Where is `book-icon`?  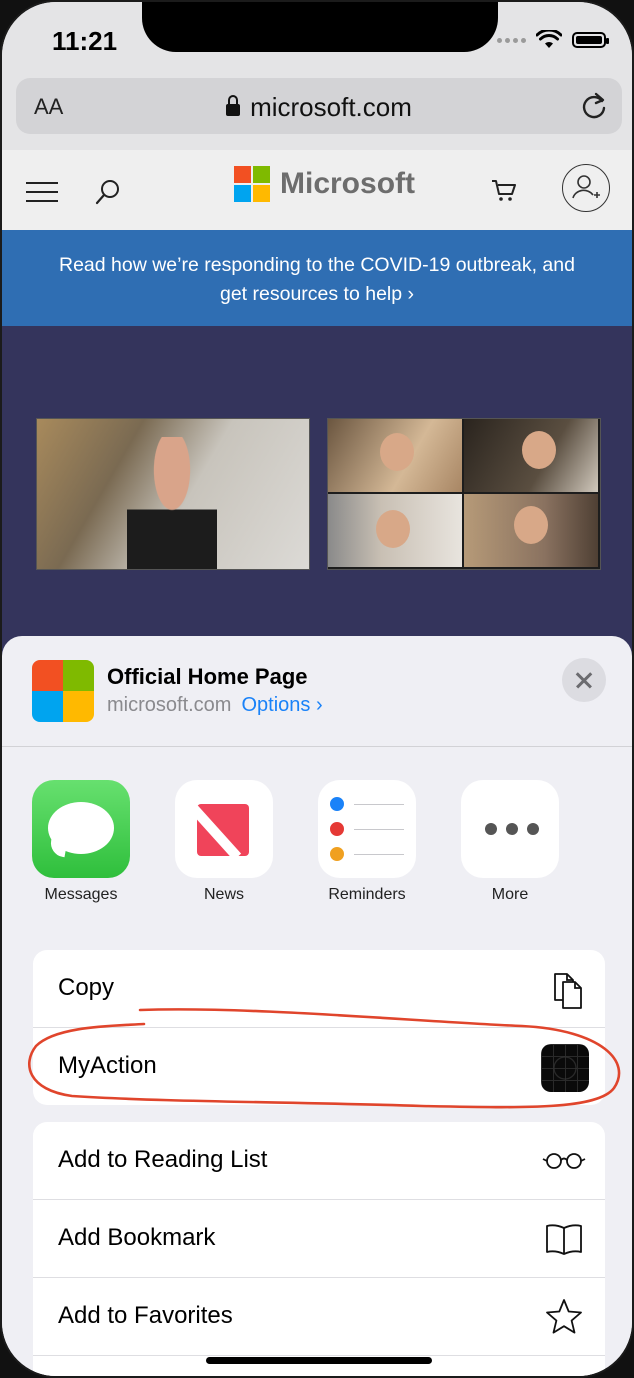 book-icon is located at coordinates (564, 1239).